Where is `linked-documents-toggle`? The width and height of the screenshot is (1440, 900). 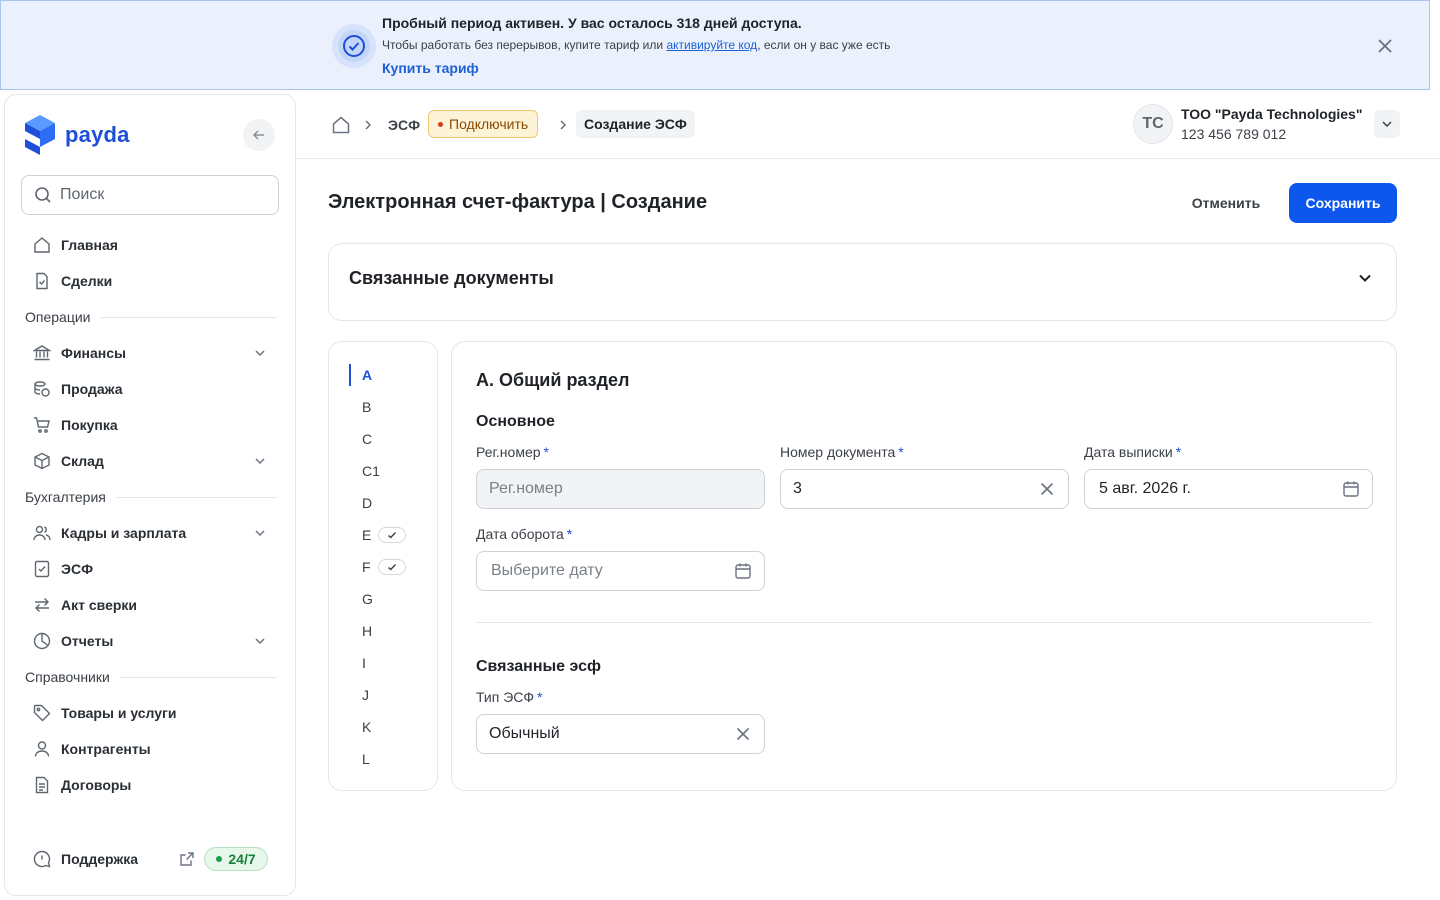
linked-documents-toggle is located at coordinates (1365, 278).